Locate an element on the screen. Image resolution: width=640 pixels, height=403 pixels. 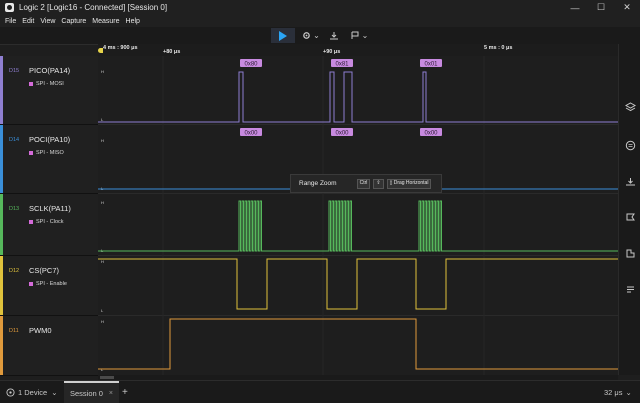
analyzer-tag: SPI - MISO is located at coordinates (46, 153).